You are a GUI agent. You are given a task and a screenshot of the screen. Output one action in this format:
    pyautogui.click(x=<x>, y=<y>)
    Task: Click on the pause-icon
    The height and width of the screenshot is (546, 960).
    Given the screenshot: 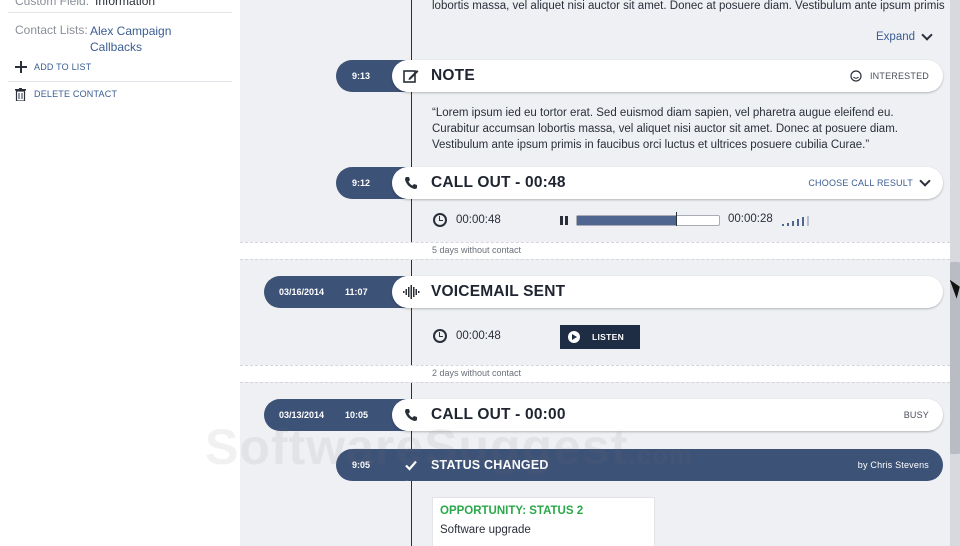 What is the action you would take?
    pyautogui.click(x=564, y=220)
    